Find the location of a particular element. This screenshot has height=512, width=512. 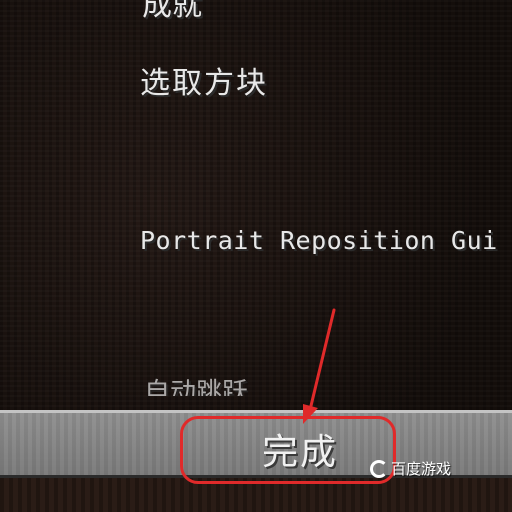

menu-item-select-block: 选取方块 is located at coordinates (204, 80).